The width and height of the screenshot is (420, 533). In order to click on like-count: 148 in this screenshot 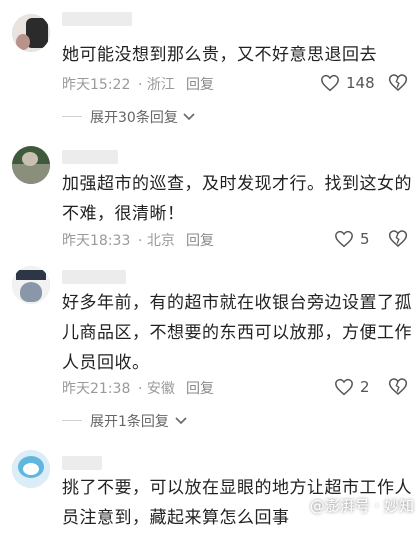, I will do `click(360, 83)`.